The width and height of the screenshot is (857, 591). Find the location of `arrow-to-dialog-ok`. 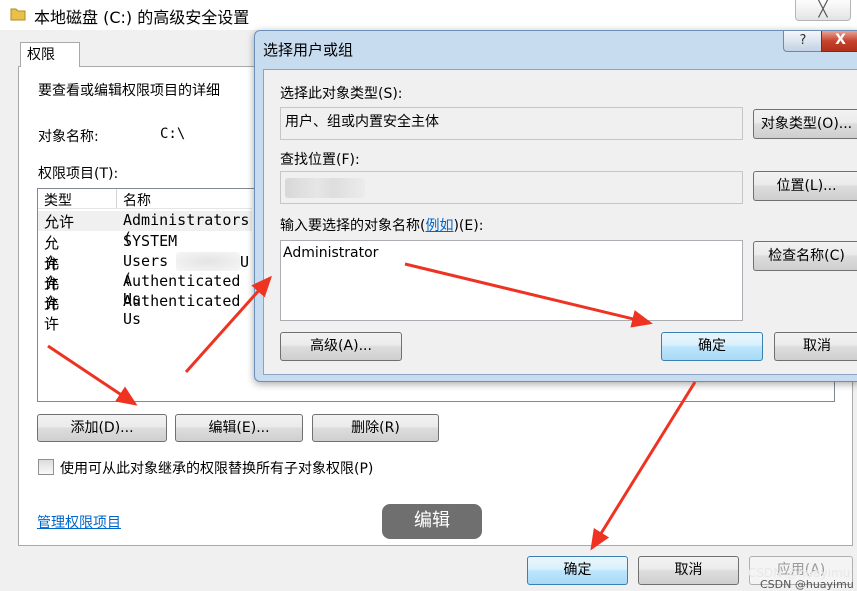

arrow-to-dialog-ok is located at coordinates (528, 295).